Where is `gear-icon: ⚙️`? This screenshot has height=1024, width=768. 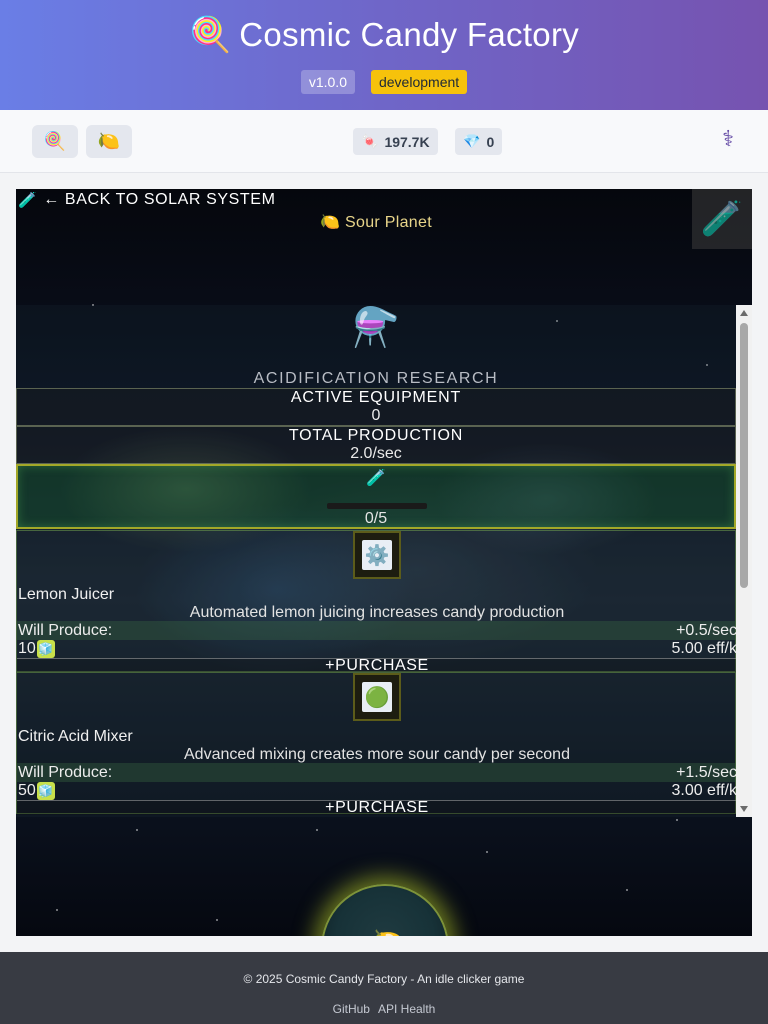 gear-icon: ⚙️ is located at coordinates (377, 555).